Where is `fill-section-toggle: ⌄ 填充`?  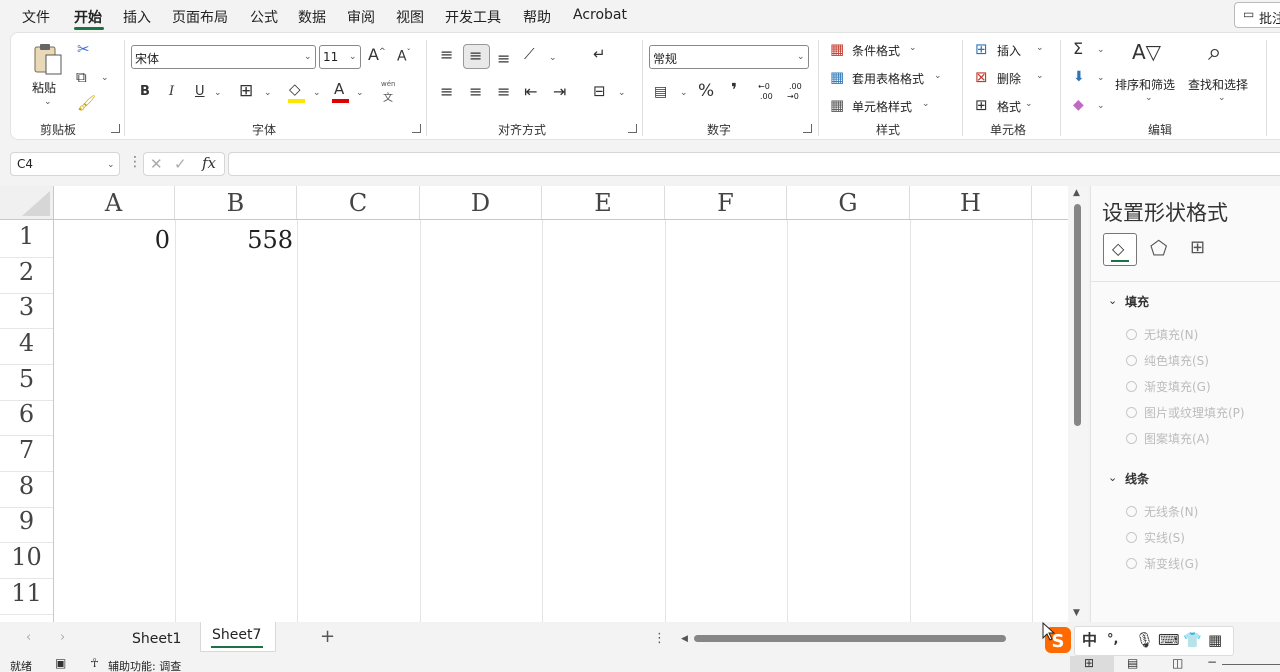 fill-section-toggle: ⌄ 填充 is located at coordinates (1193, 301).